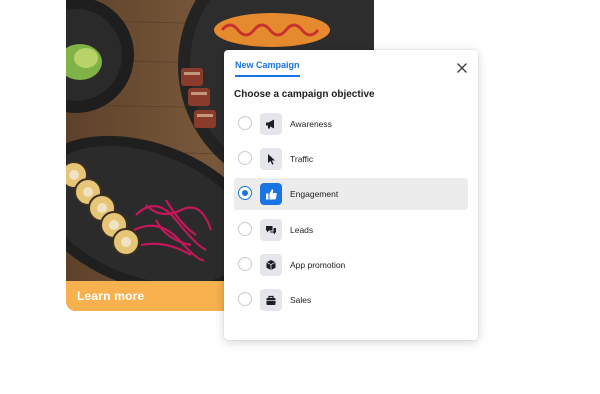  I want to click on objective-option-awareness: Awareness, so click(351, 124).